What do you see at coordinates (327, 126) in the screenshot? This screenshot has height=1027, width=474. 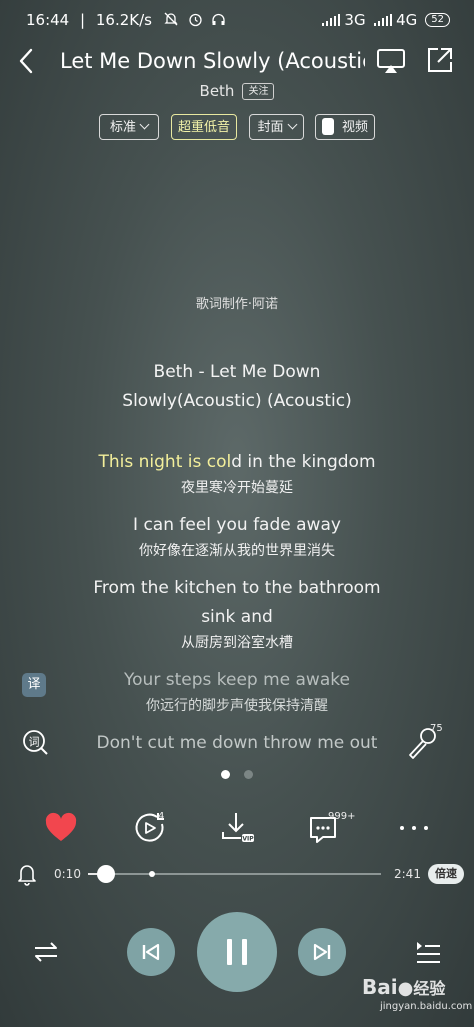 I see `toggle-switch-icon` at bounding box center [327, 126].